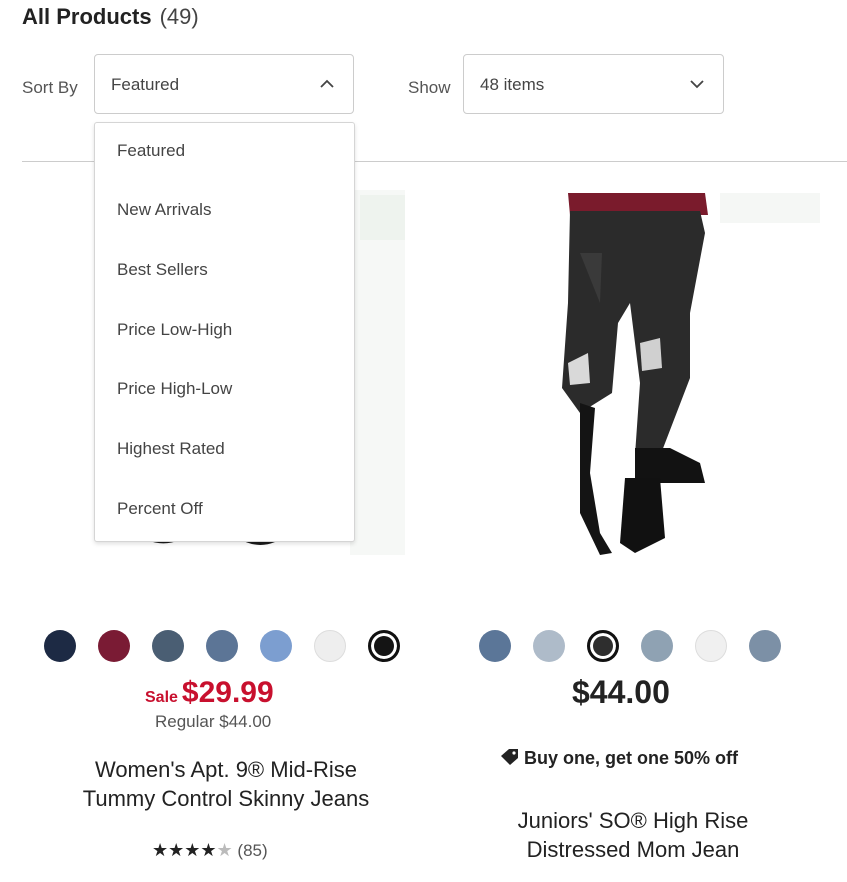 The image size is (847, 882). What do you see at coordinates (621, 692) in the screenshot?
I see `product-2-price: $44.00` at bounding box center [621, 692].